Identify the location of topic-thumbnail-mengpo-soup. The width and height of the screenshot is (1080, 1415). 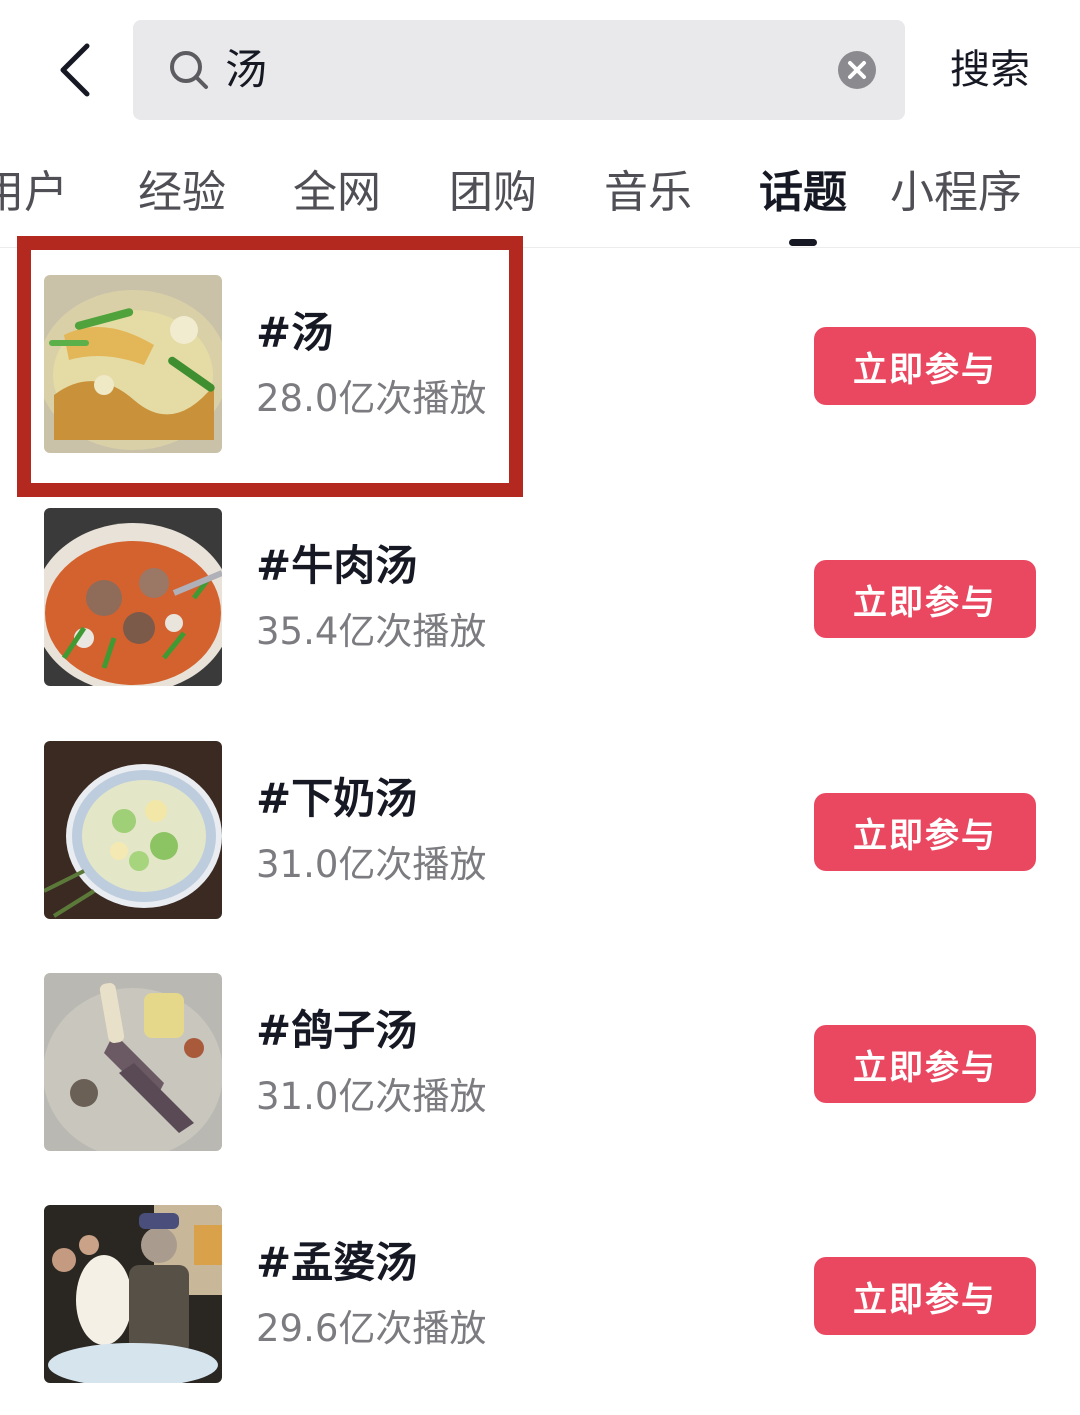
(133, 1294).